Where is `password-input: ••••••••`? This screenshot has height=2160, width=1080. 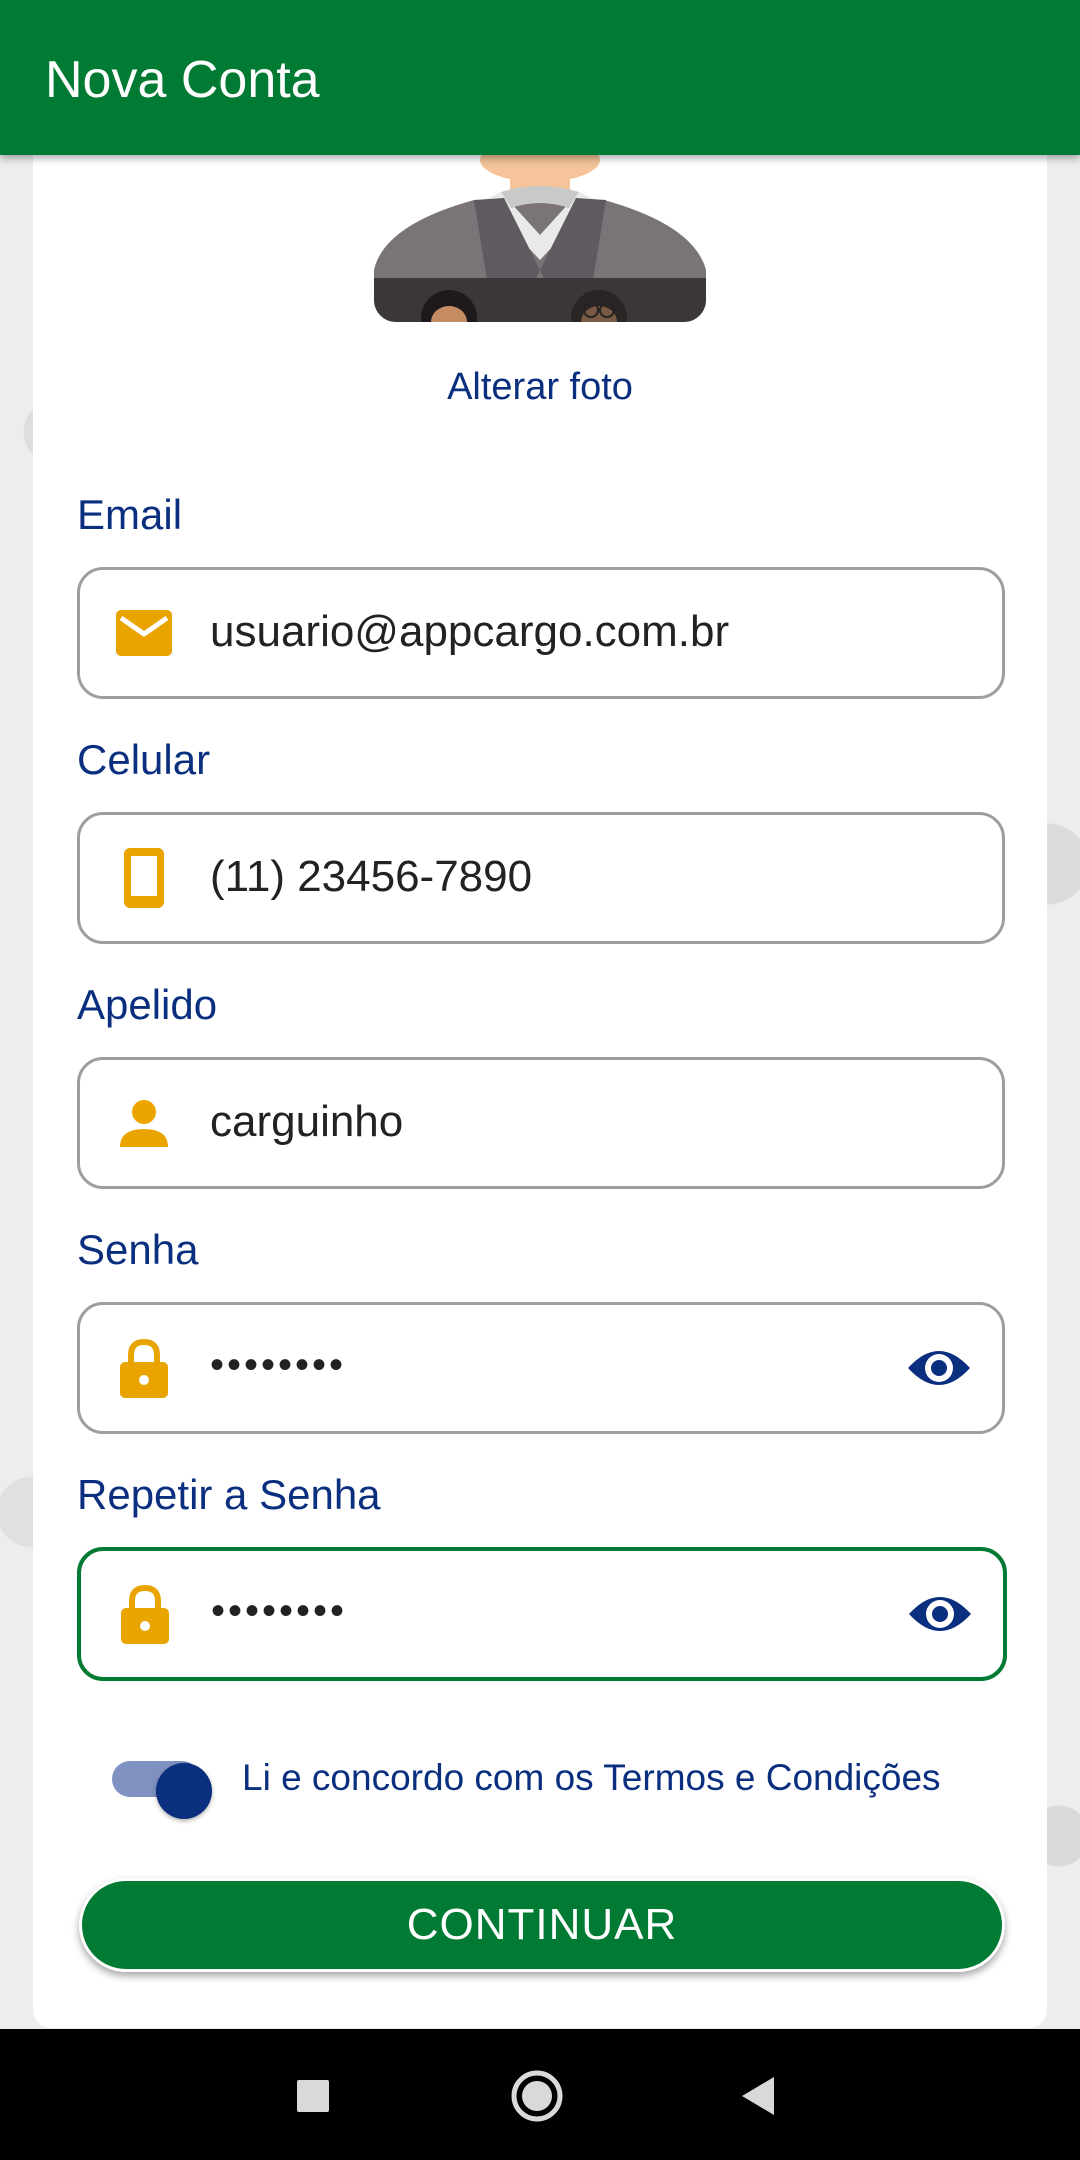 password-input: •••••••• is located at coordinates (546, 1365).